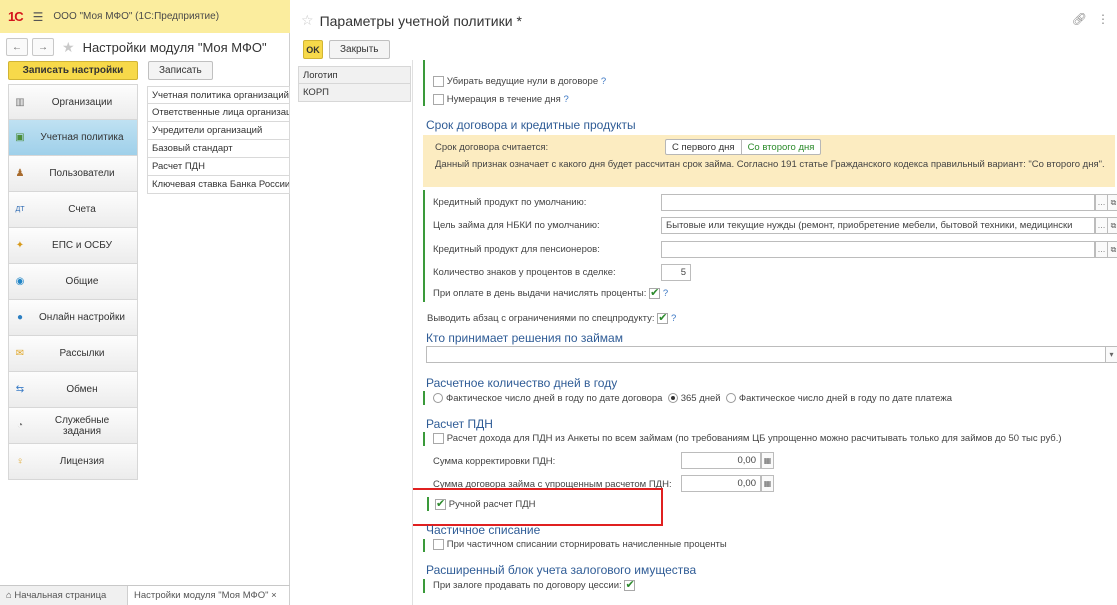 The height and width of the screenshot is (605, 1117). Describe the element at coordinates (73, 70) in the screenshot. I see `save-settings-button: Записать настройки` at that location.